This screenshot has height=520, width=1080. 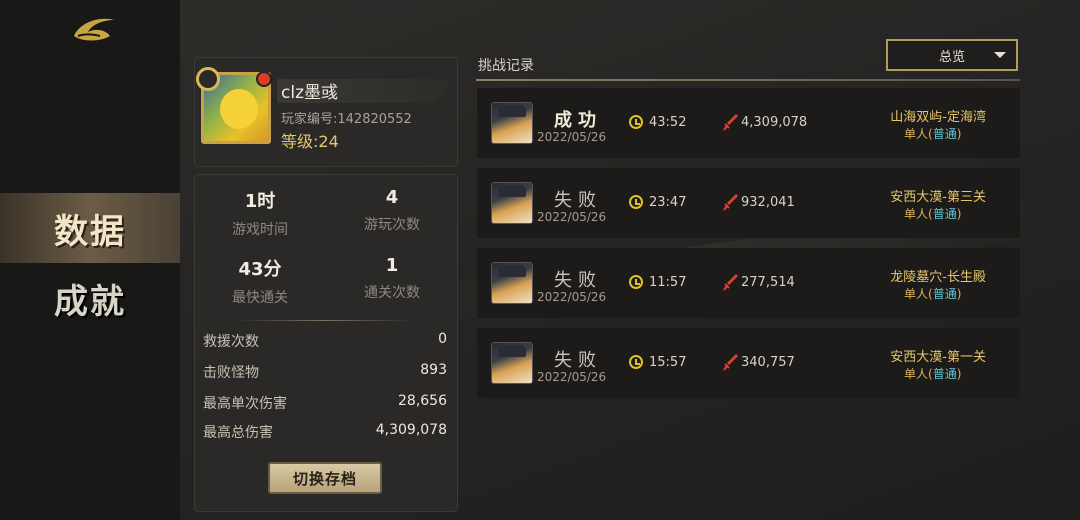 What do you see at coordinates (260, 201) in the screenshot?
I see `stat-play-time-value: 1时` at bounding box center [260, 201].